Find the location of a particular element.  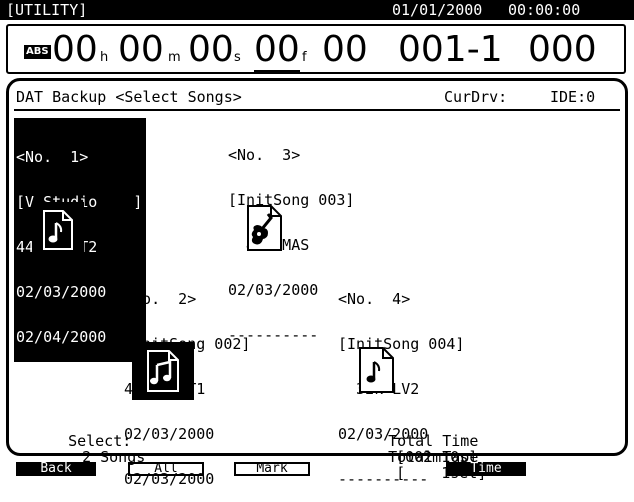

timecode-hours: 00 is located at coordinates (75, 49).